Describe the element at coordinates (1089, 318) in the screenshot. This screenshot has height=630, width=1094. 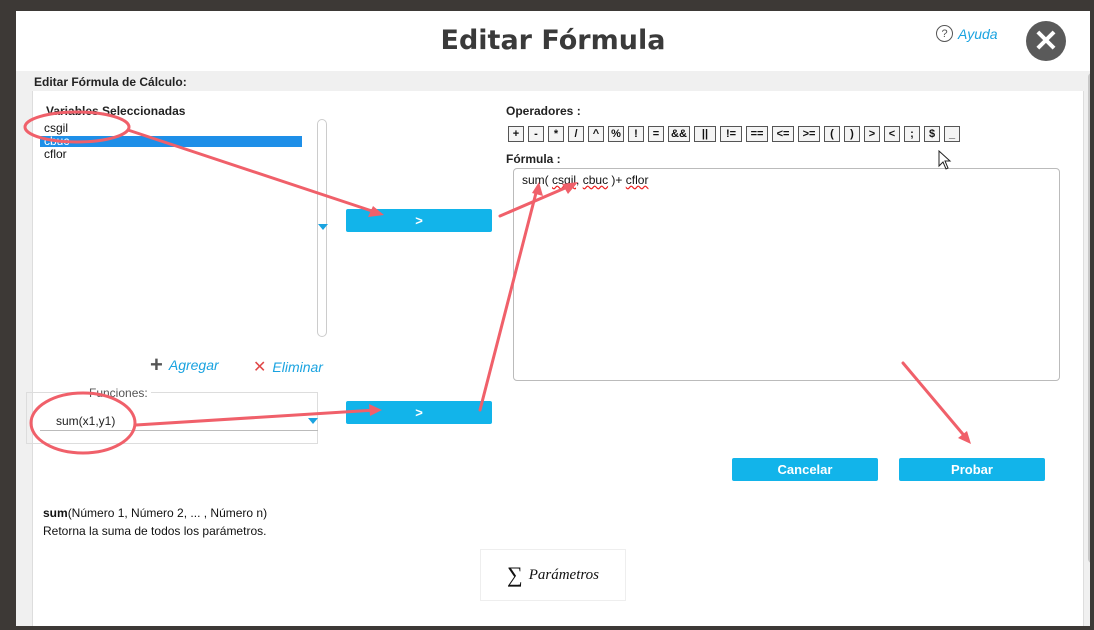
I see `modal-scrollbar` at that location.